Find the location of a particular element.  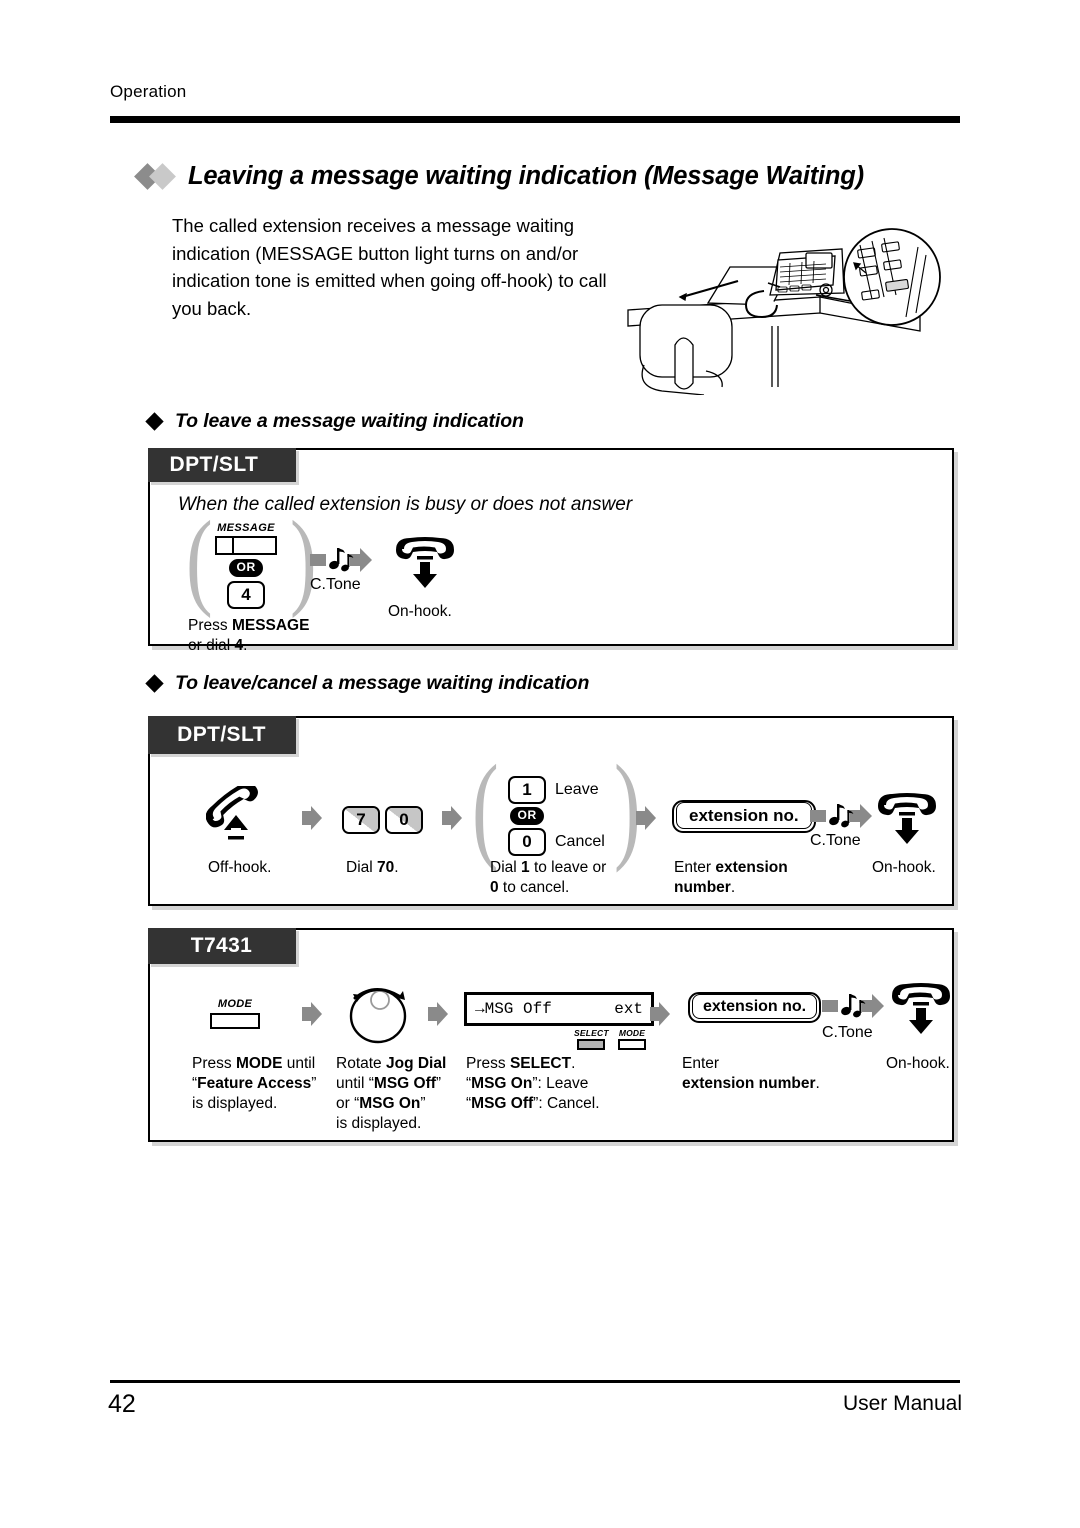

step-note-on-hook: On-hook. is located at coordinates (420, 611).